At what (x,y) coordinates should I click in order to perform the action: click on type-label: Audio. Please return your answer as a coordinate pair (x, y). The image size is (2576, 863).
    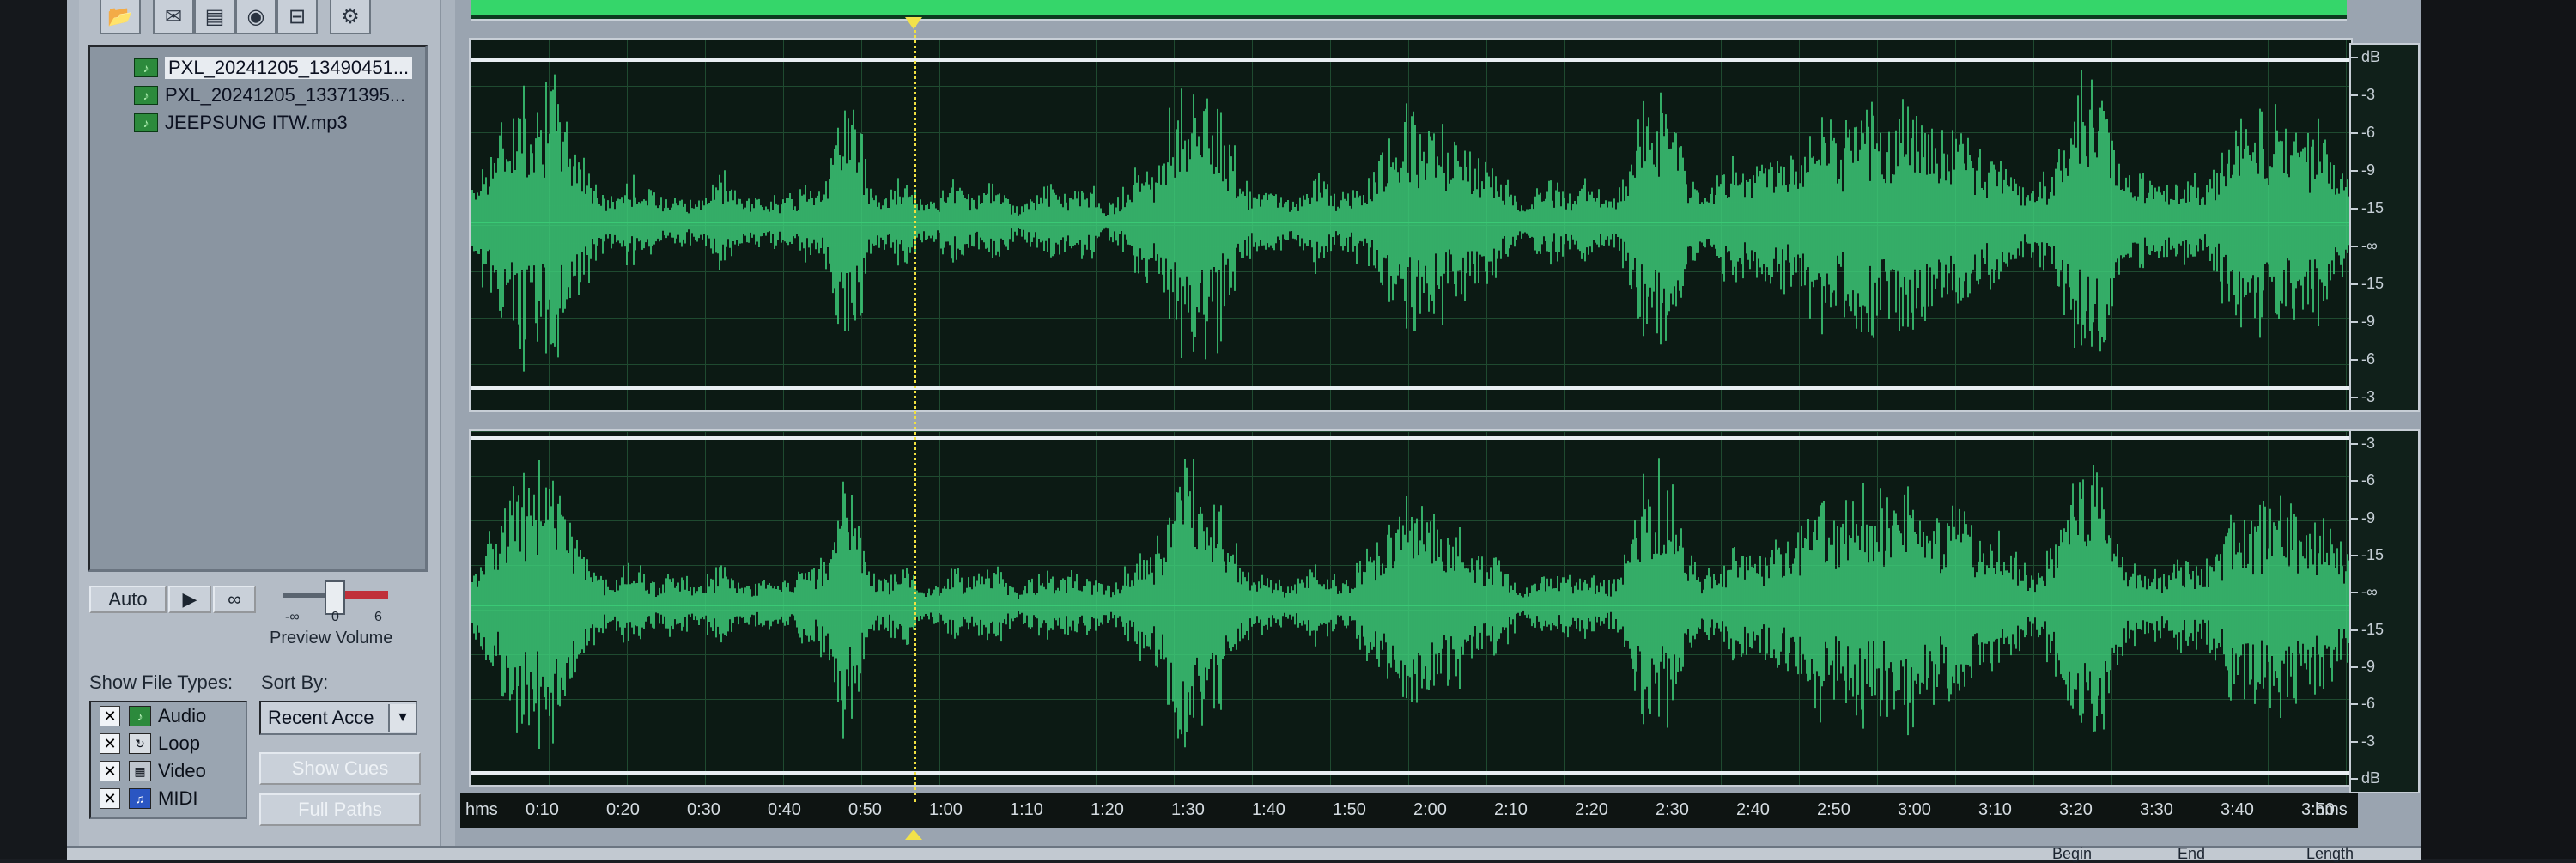
    Looking at the image, I should click on (182, 716).